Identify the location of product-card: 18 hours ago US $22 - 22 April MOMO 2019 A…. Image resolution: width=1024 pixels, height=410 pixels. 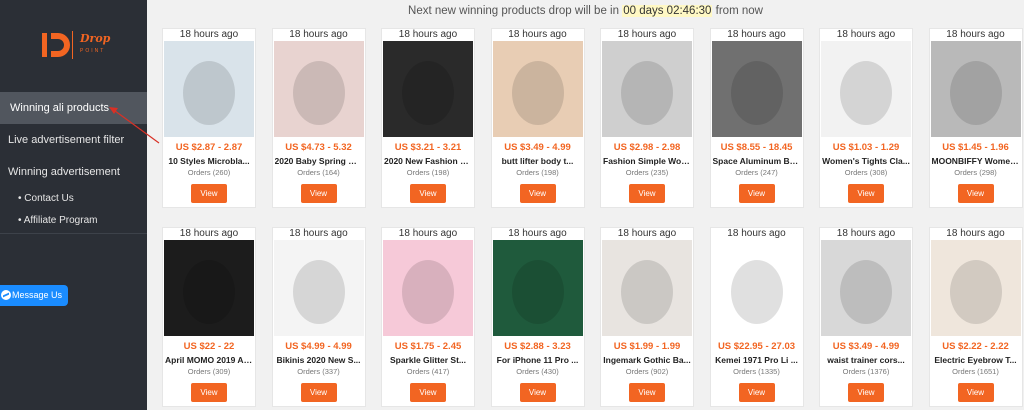
(209, 317).